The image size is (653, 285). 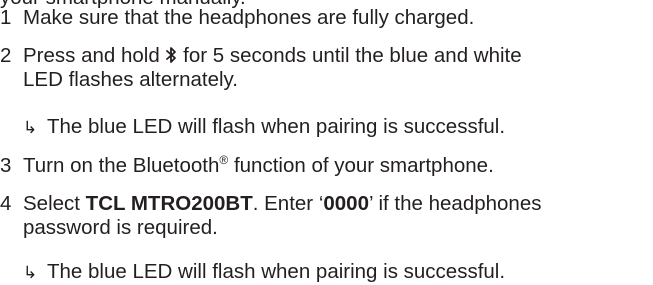 What do you see at coordinates (120, 227) in the screenshot?
I see `step-4-line-2: password is required.` at bounding box center [120, 227].